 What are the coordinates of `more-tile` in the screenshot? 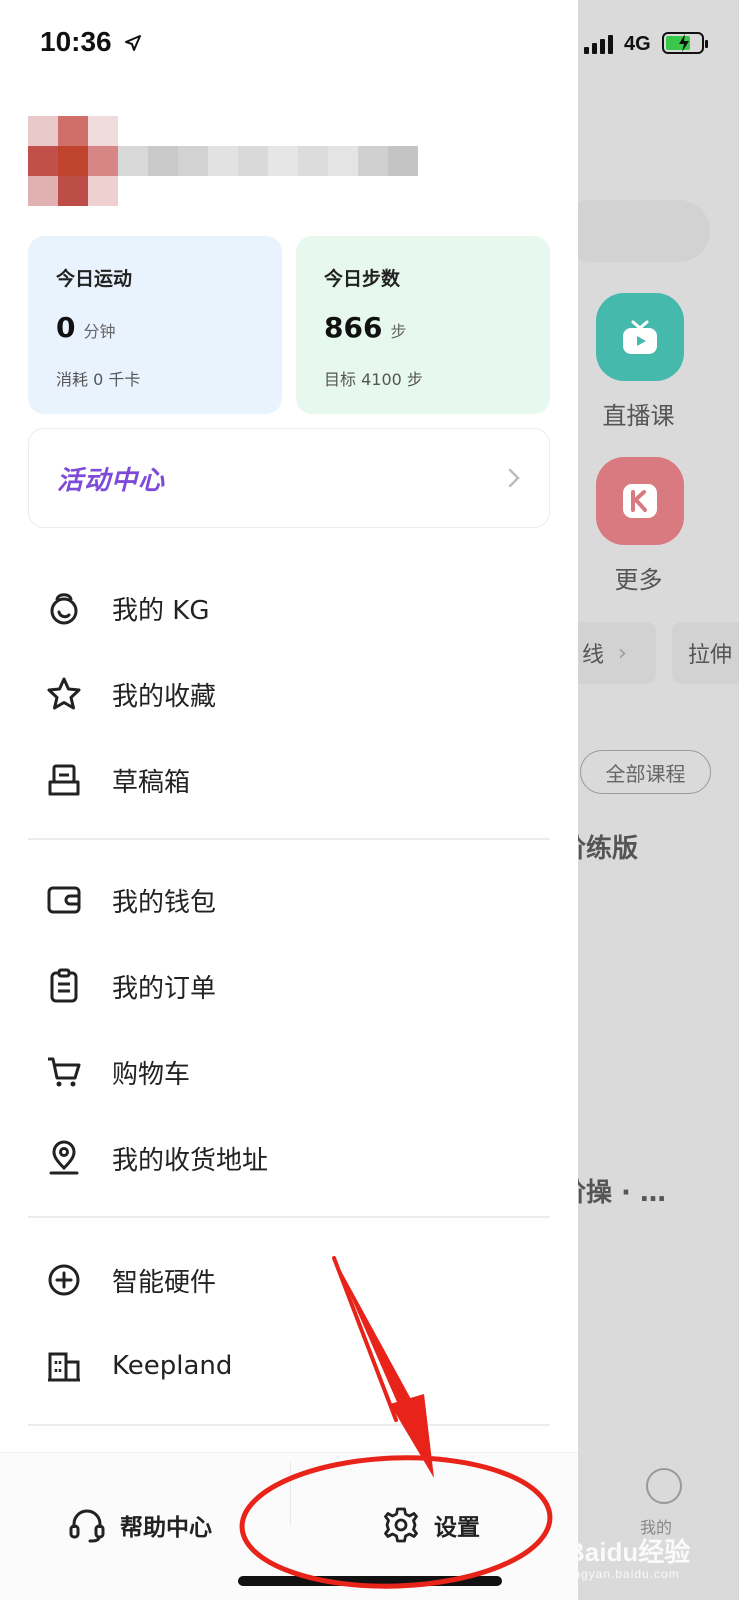 It's located at (640, 501).